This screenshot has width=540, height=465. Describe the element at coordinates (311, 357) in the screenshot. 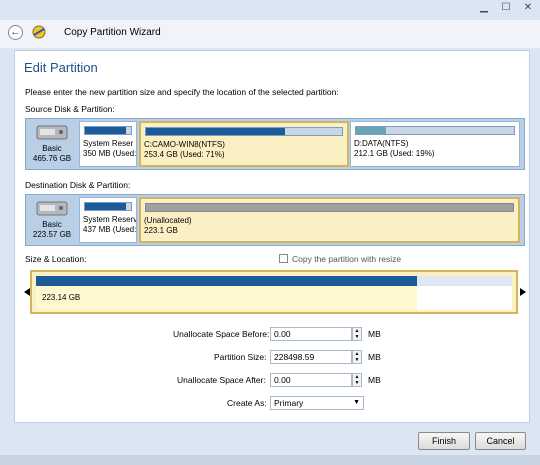

I see `size-input: 228498.59` at that location.